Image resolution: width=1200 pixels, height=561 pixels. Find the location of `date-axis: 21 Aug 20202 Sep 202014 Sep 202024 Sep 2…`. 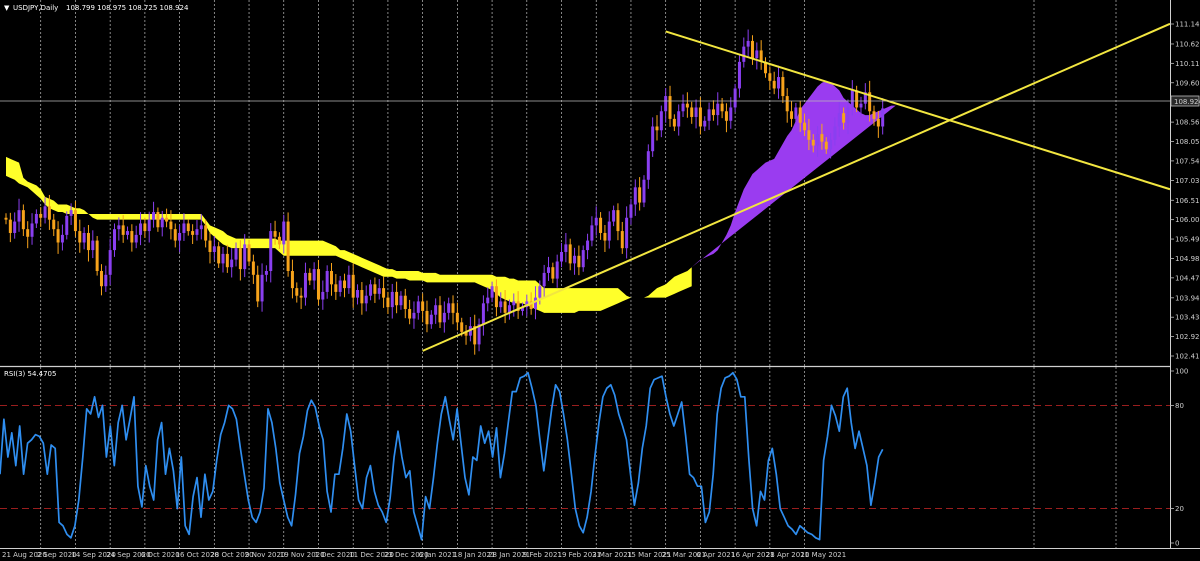

date-axis: 21 Aug 20202 Sep 202014 Sep 202024 Sep 2… is located at coordinates (424, 555).